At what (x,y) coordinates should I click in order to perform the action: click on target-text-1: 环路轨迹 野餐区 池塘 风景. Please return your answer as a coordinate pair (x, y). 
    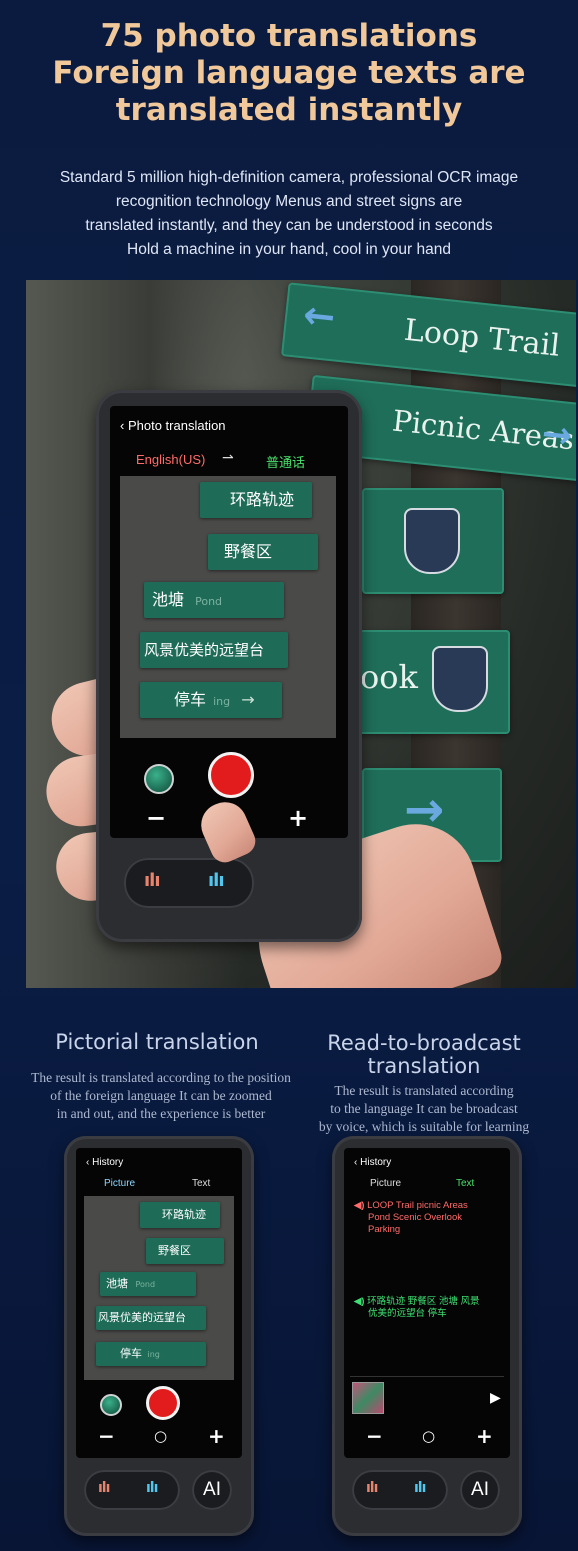
    Looking at the image, I should click on (423, 1301).